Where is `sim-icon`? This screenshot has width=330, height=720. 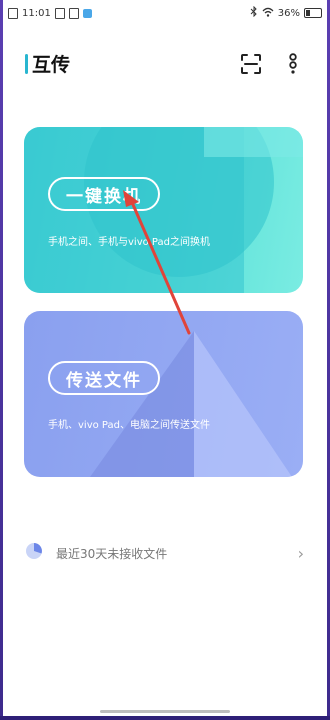
sim-icon is located at coordinates (13, 13).